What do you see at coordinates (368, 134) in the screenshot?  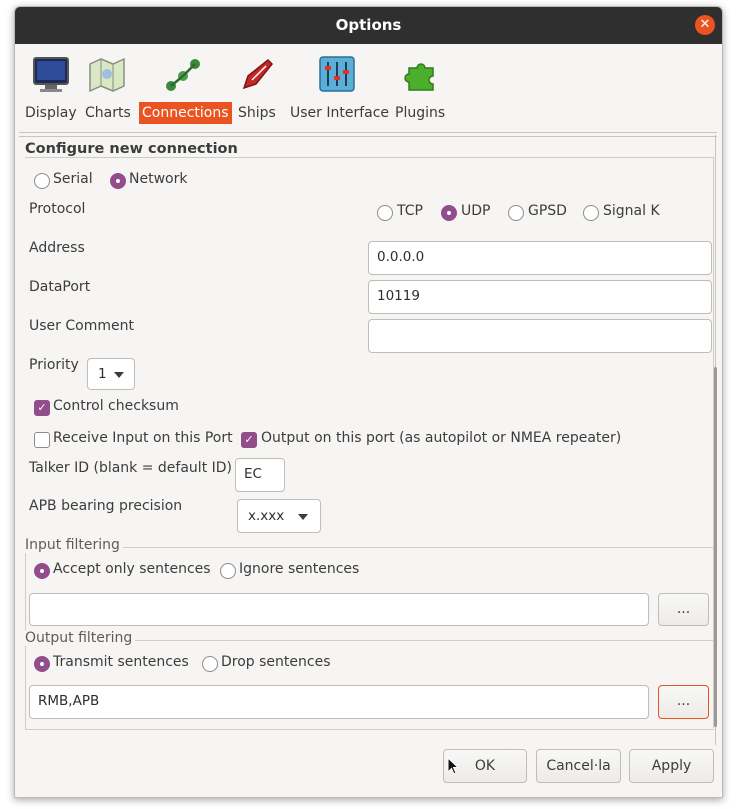 I see `tab-separator` at bounding box center [368, 134].